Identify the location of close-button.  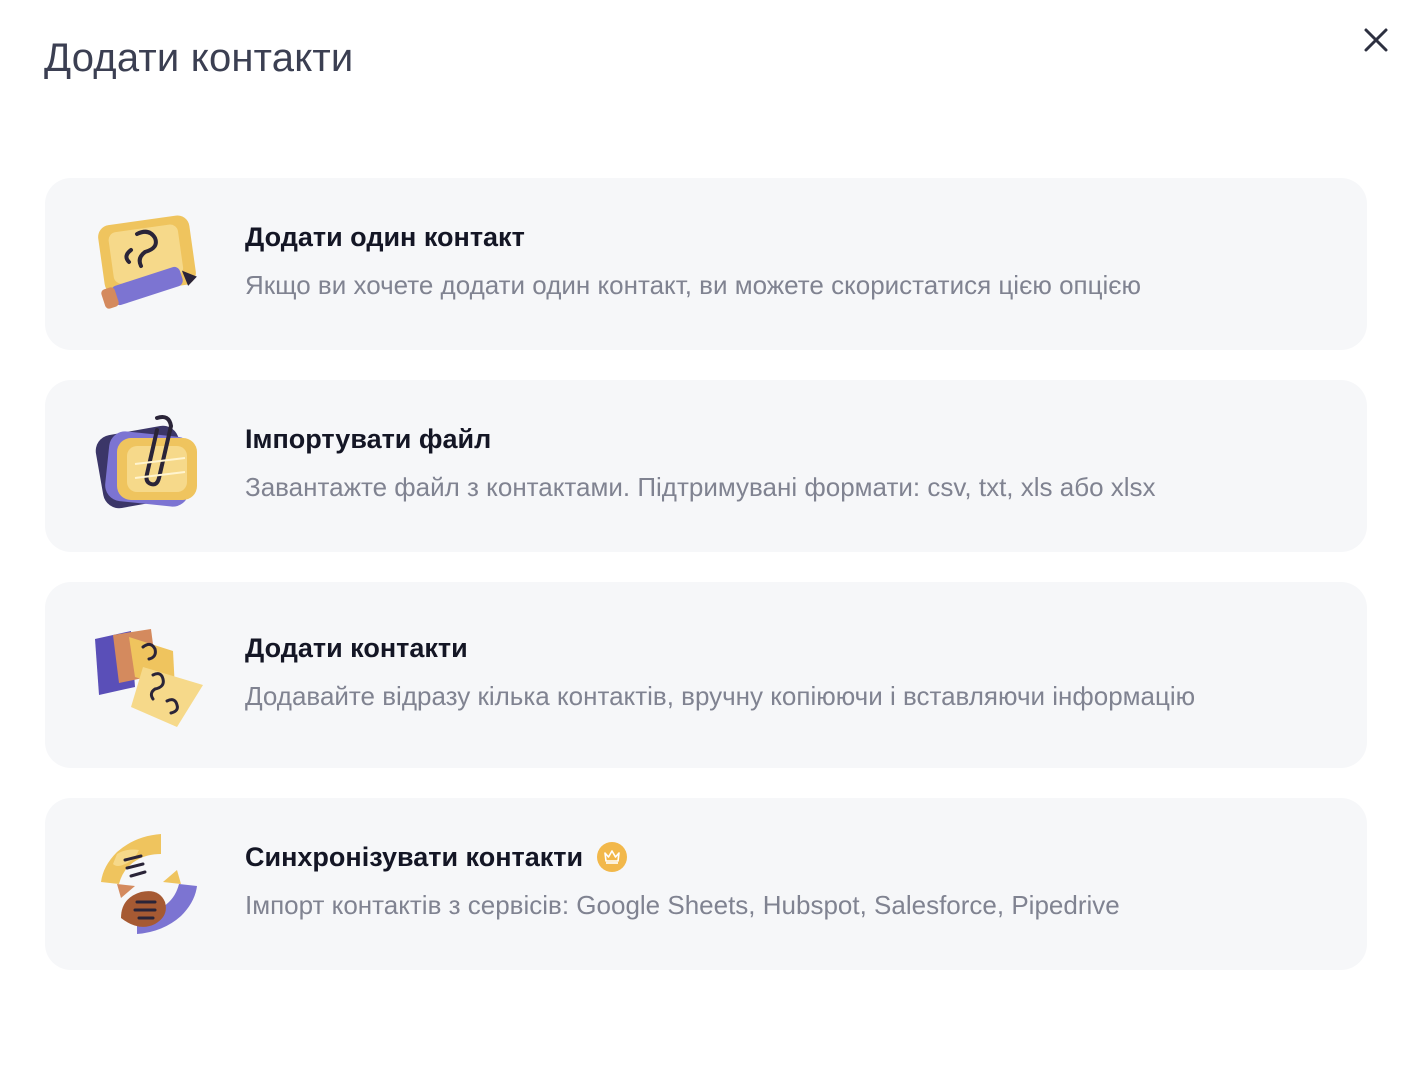
(1376, 40).